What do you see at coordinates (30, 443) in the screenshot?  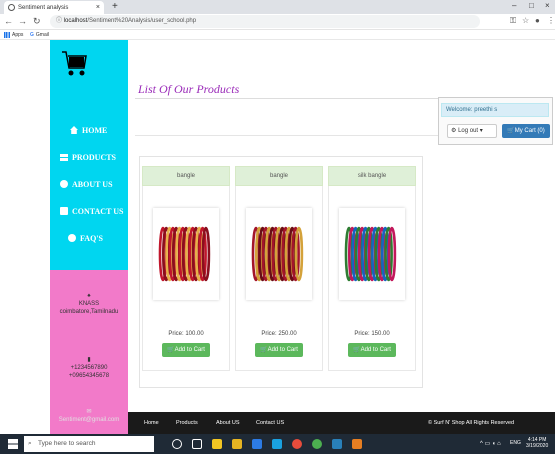 I see `search-icon: ⌕` at bounding box center [30, 443].